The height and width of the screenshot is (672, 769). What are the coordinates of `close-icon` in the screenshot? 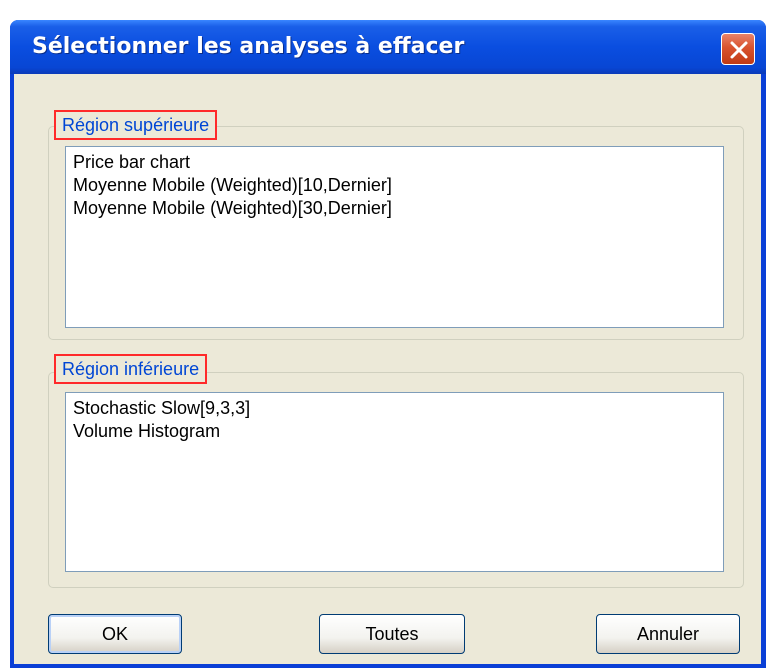 It's located at (739, 50).